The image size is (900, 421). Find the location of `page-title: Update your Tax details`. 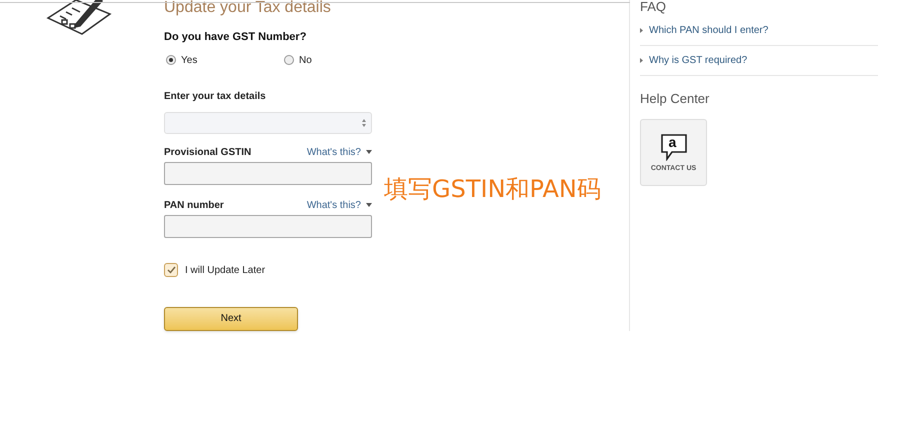

page-title: Update your Tax details is located at coordinates (248, 8).